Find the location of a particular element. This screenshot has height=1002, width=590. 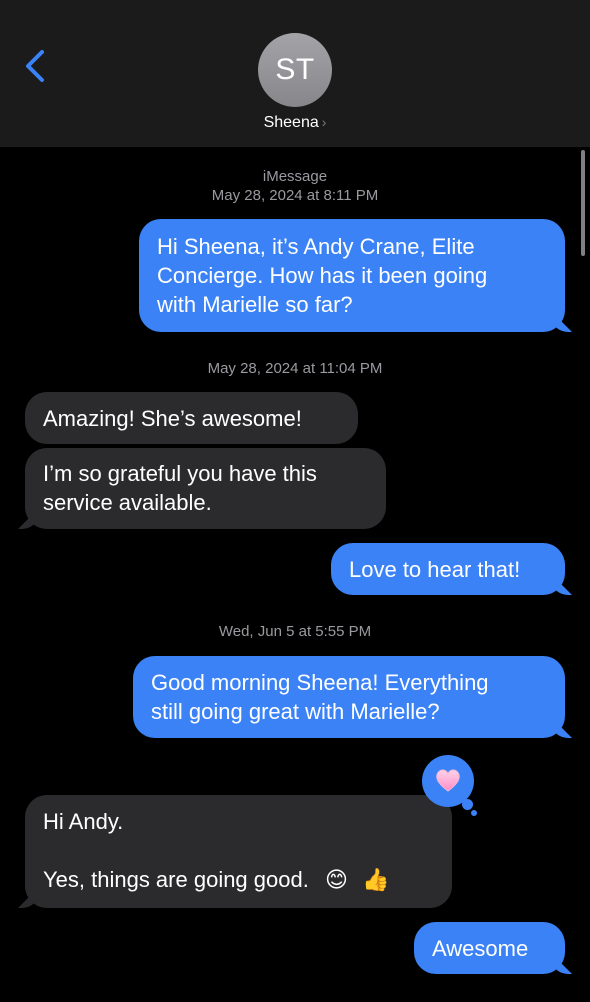

message-bubble-outgoing: Awesome is located at coordinates (489, 948).